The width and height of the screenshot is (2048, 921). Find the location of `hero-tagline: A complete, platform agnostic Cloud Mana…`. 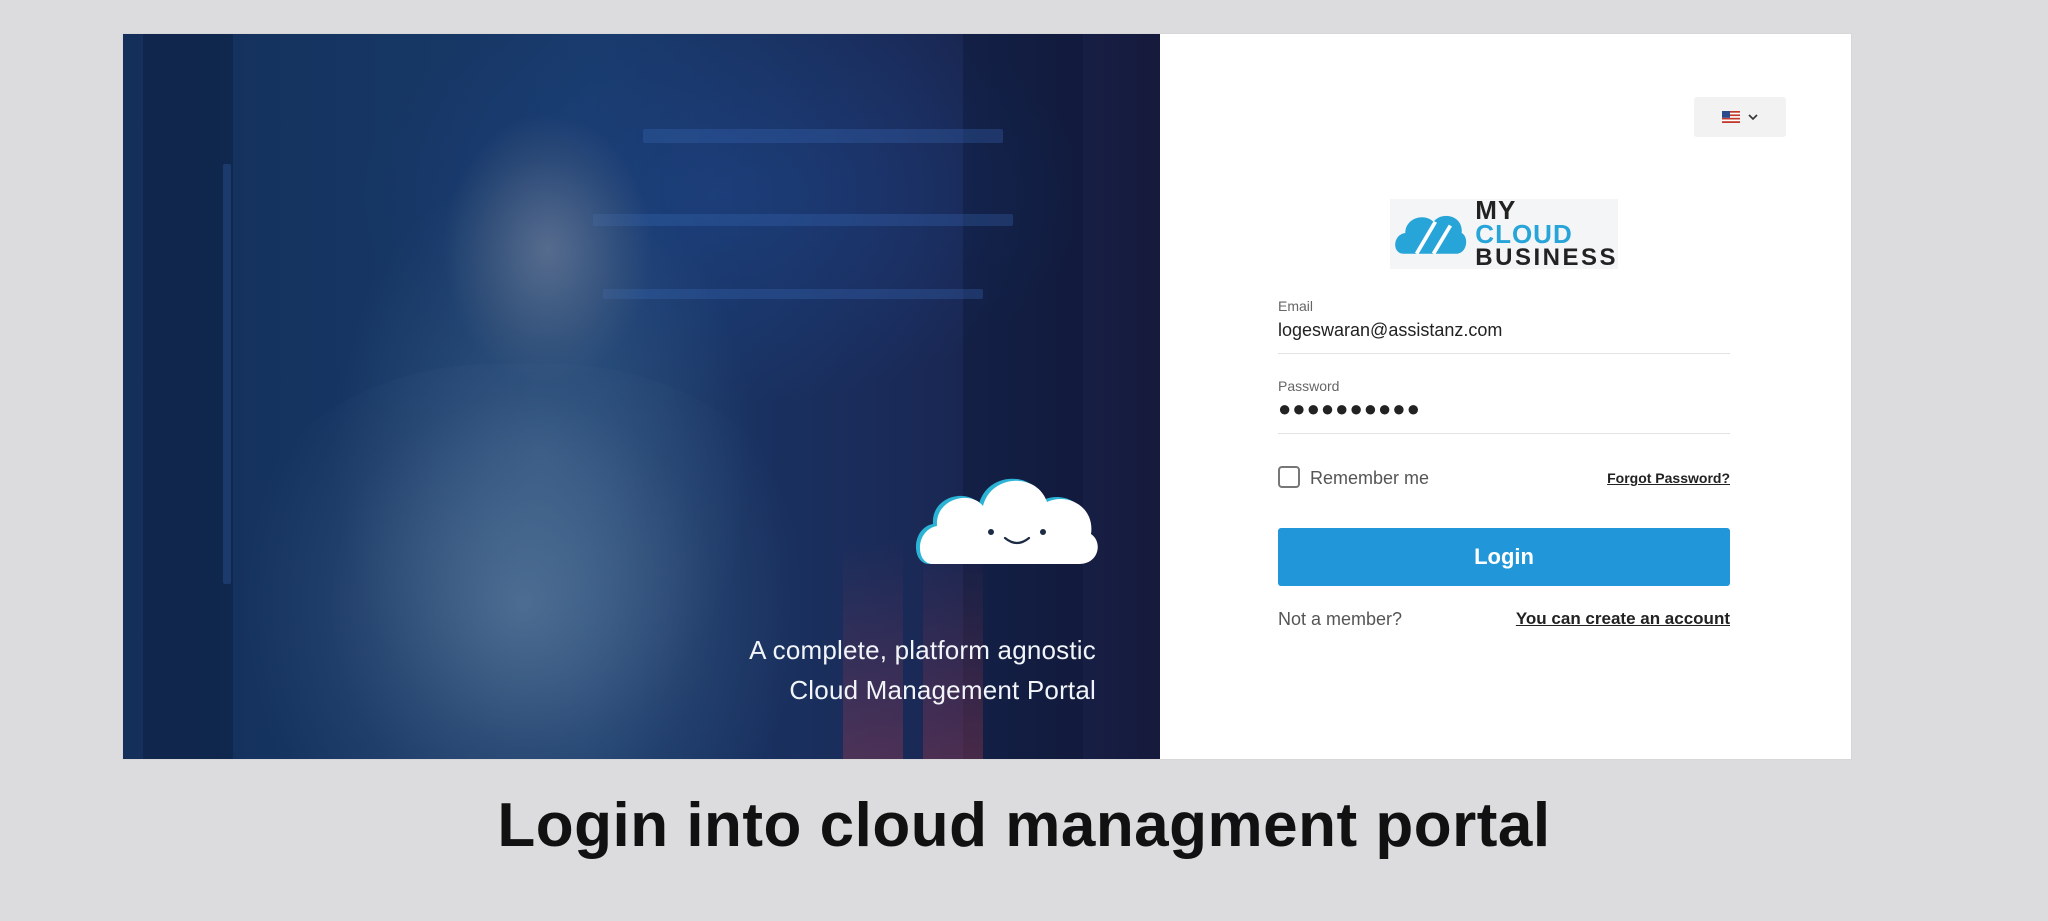

hero-tagline: A complete, platform agnostic Cloud Mana… is located at coordinates (922, 670).